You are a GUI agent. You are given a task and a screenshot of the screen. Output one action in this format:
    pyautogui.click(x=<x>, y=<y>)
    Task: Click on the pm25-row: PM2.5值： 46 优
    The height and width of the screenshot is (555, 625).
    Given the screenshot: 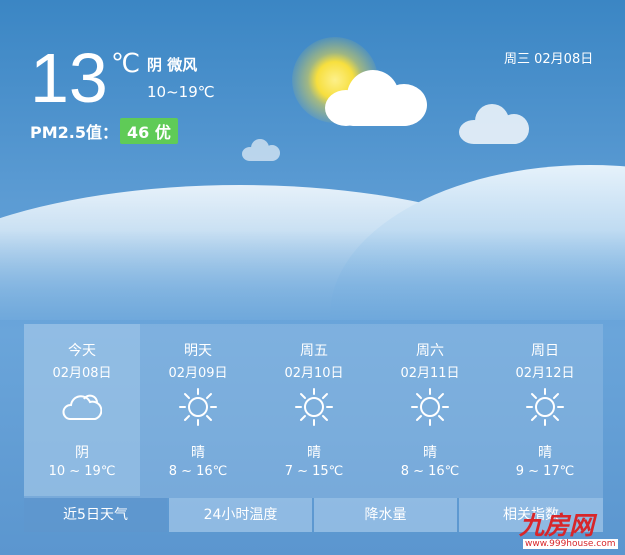 What is the action you would take?
    pyautogui.click(x=104, y=131)
    